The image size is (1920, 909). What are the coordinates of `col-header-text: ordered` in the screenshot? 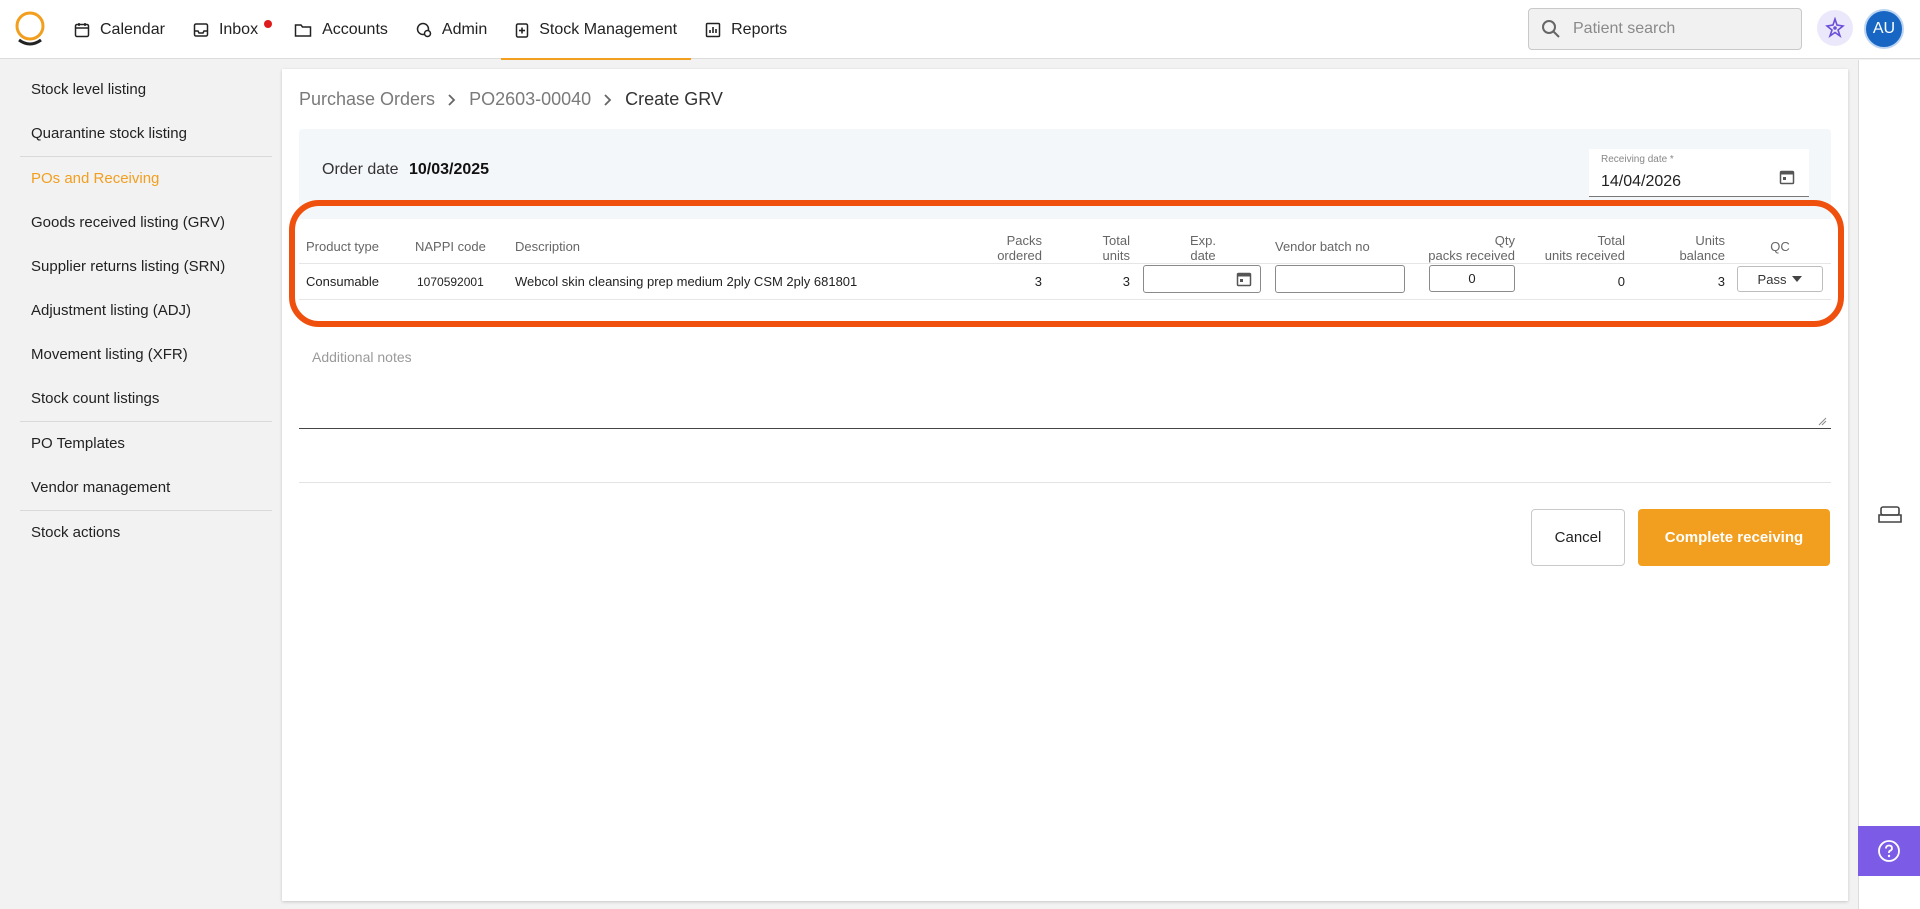 It's located at (1019, 255).